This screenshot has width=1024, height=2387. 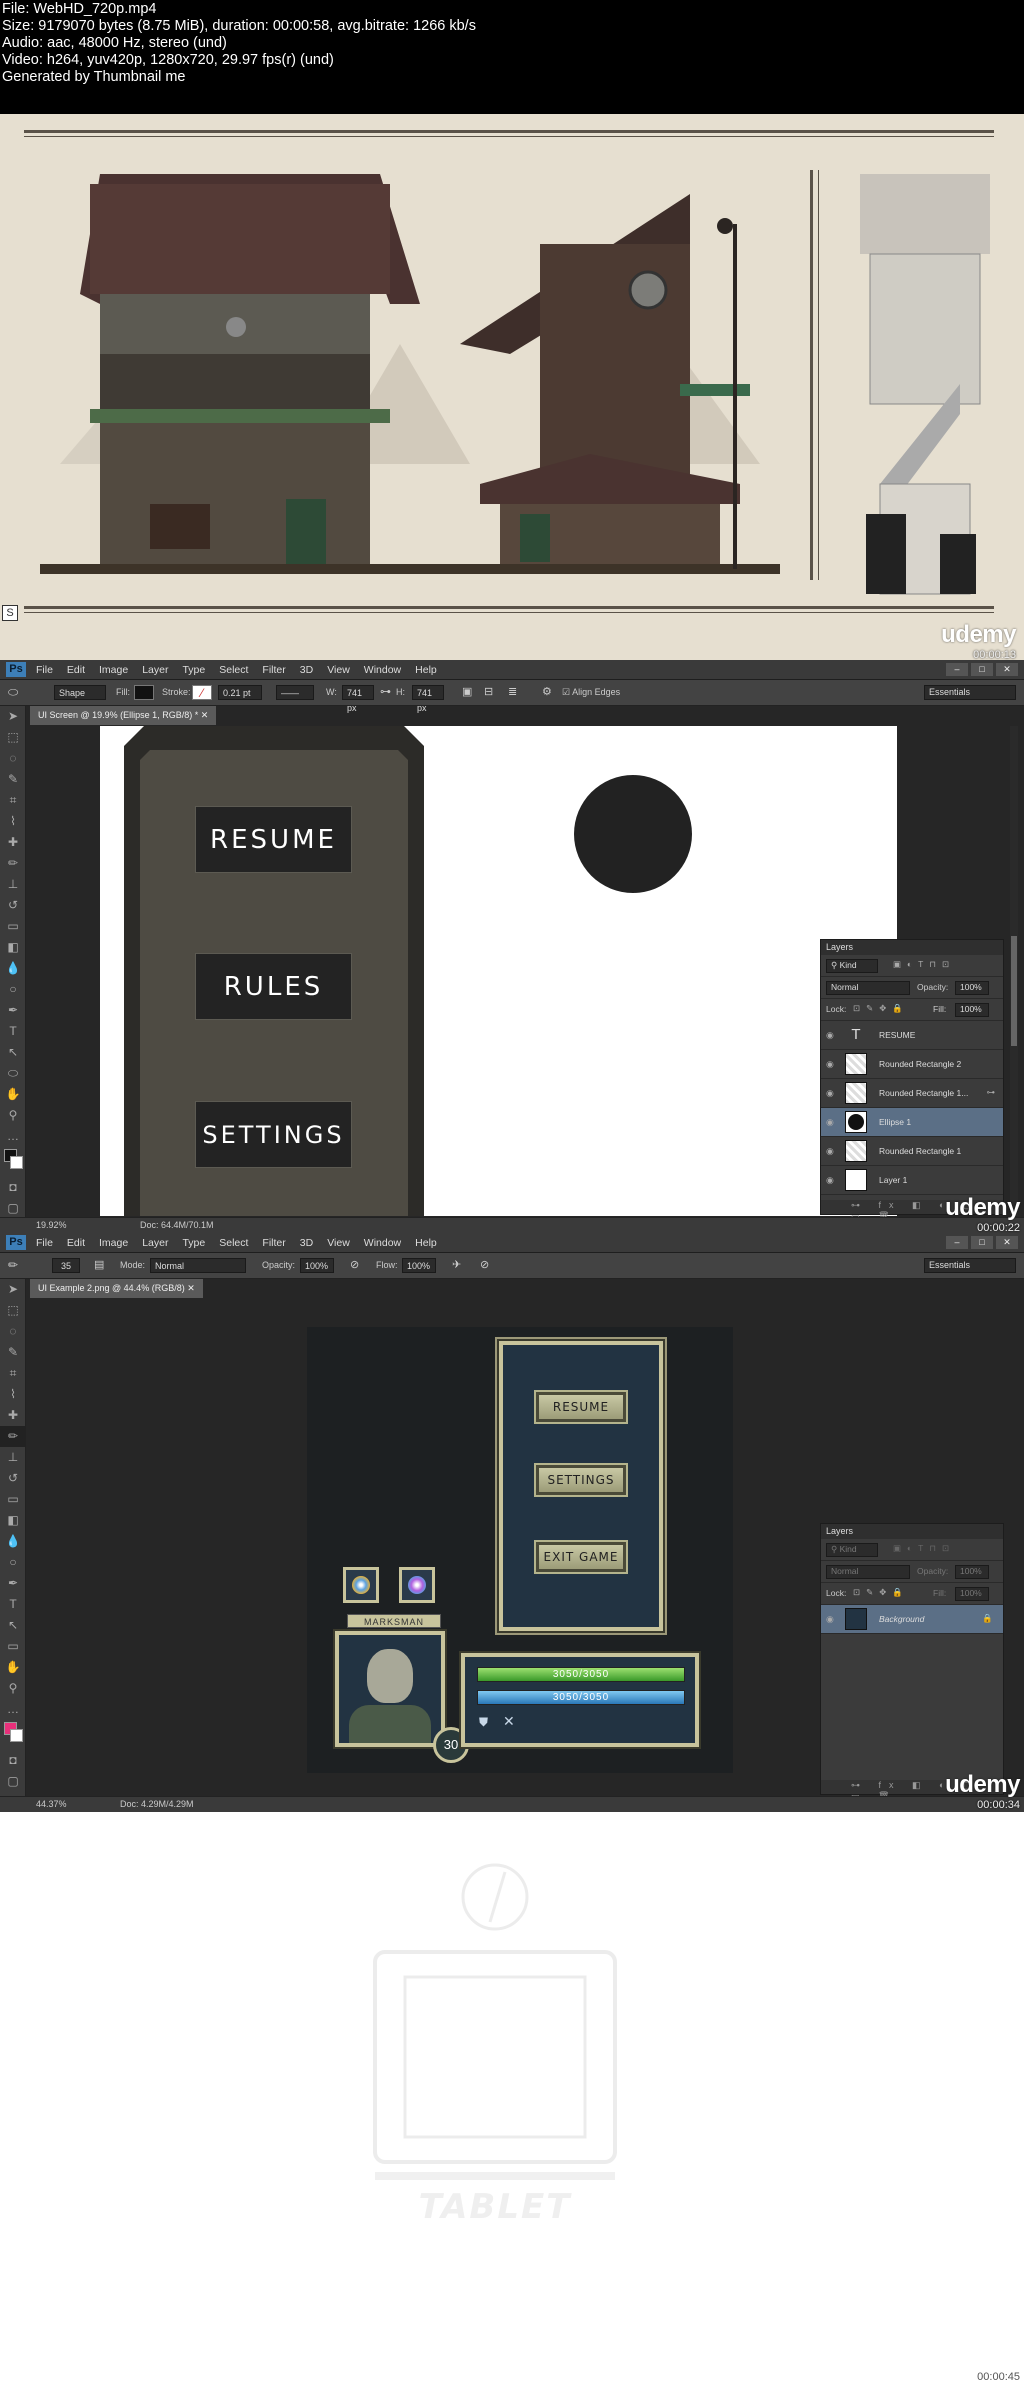 What do you see at coordinates (116, 1288) in the screenshot?
I see `document-tab: UI Example 2.png @ 44.4% (RGB/8) ✕` at bounding box center [116, 1288].